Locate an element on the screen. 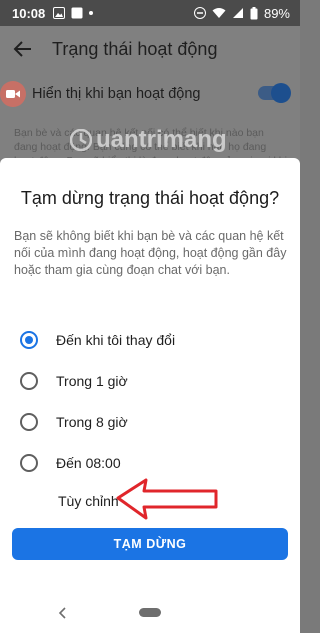  battery-icon is located at coordinates (254, 12).